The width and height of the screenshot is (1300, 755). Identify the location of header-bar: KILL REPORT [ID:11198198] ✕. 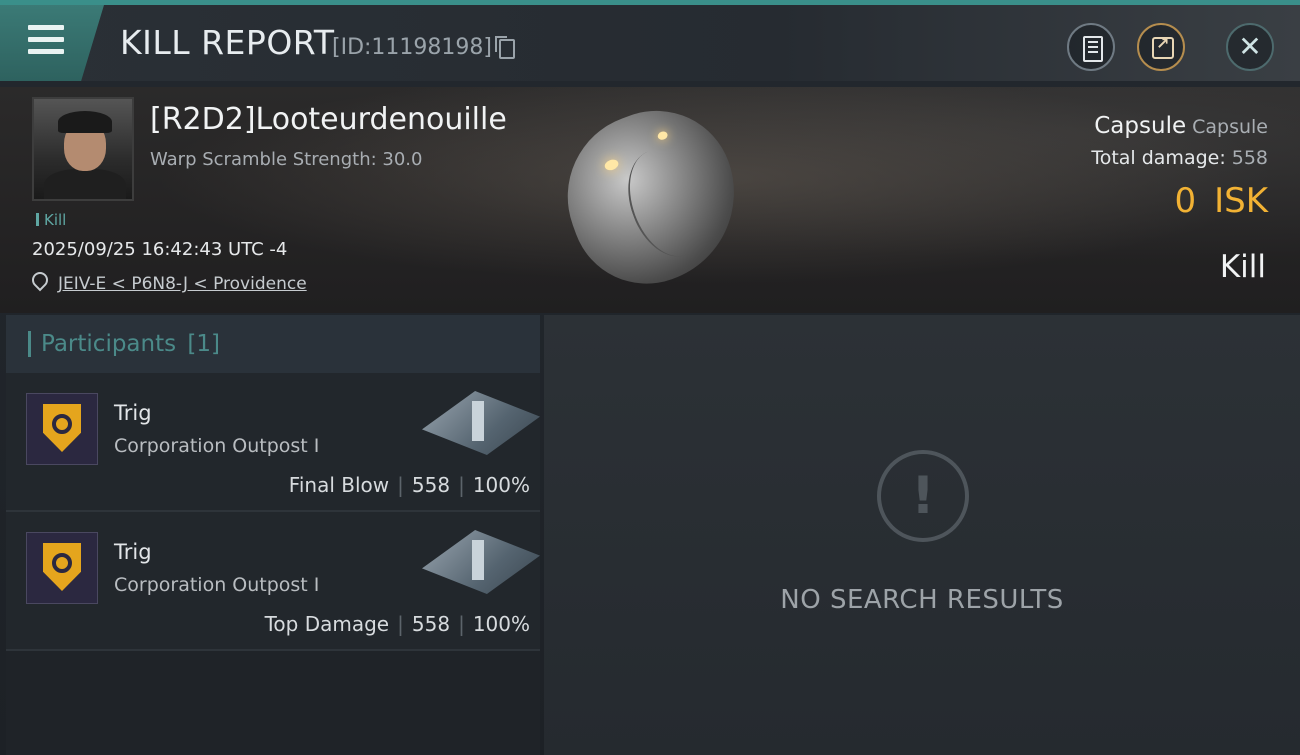
(650, 43).